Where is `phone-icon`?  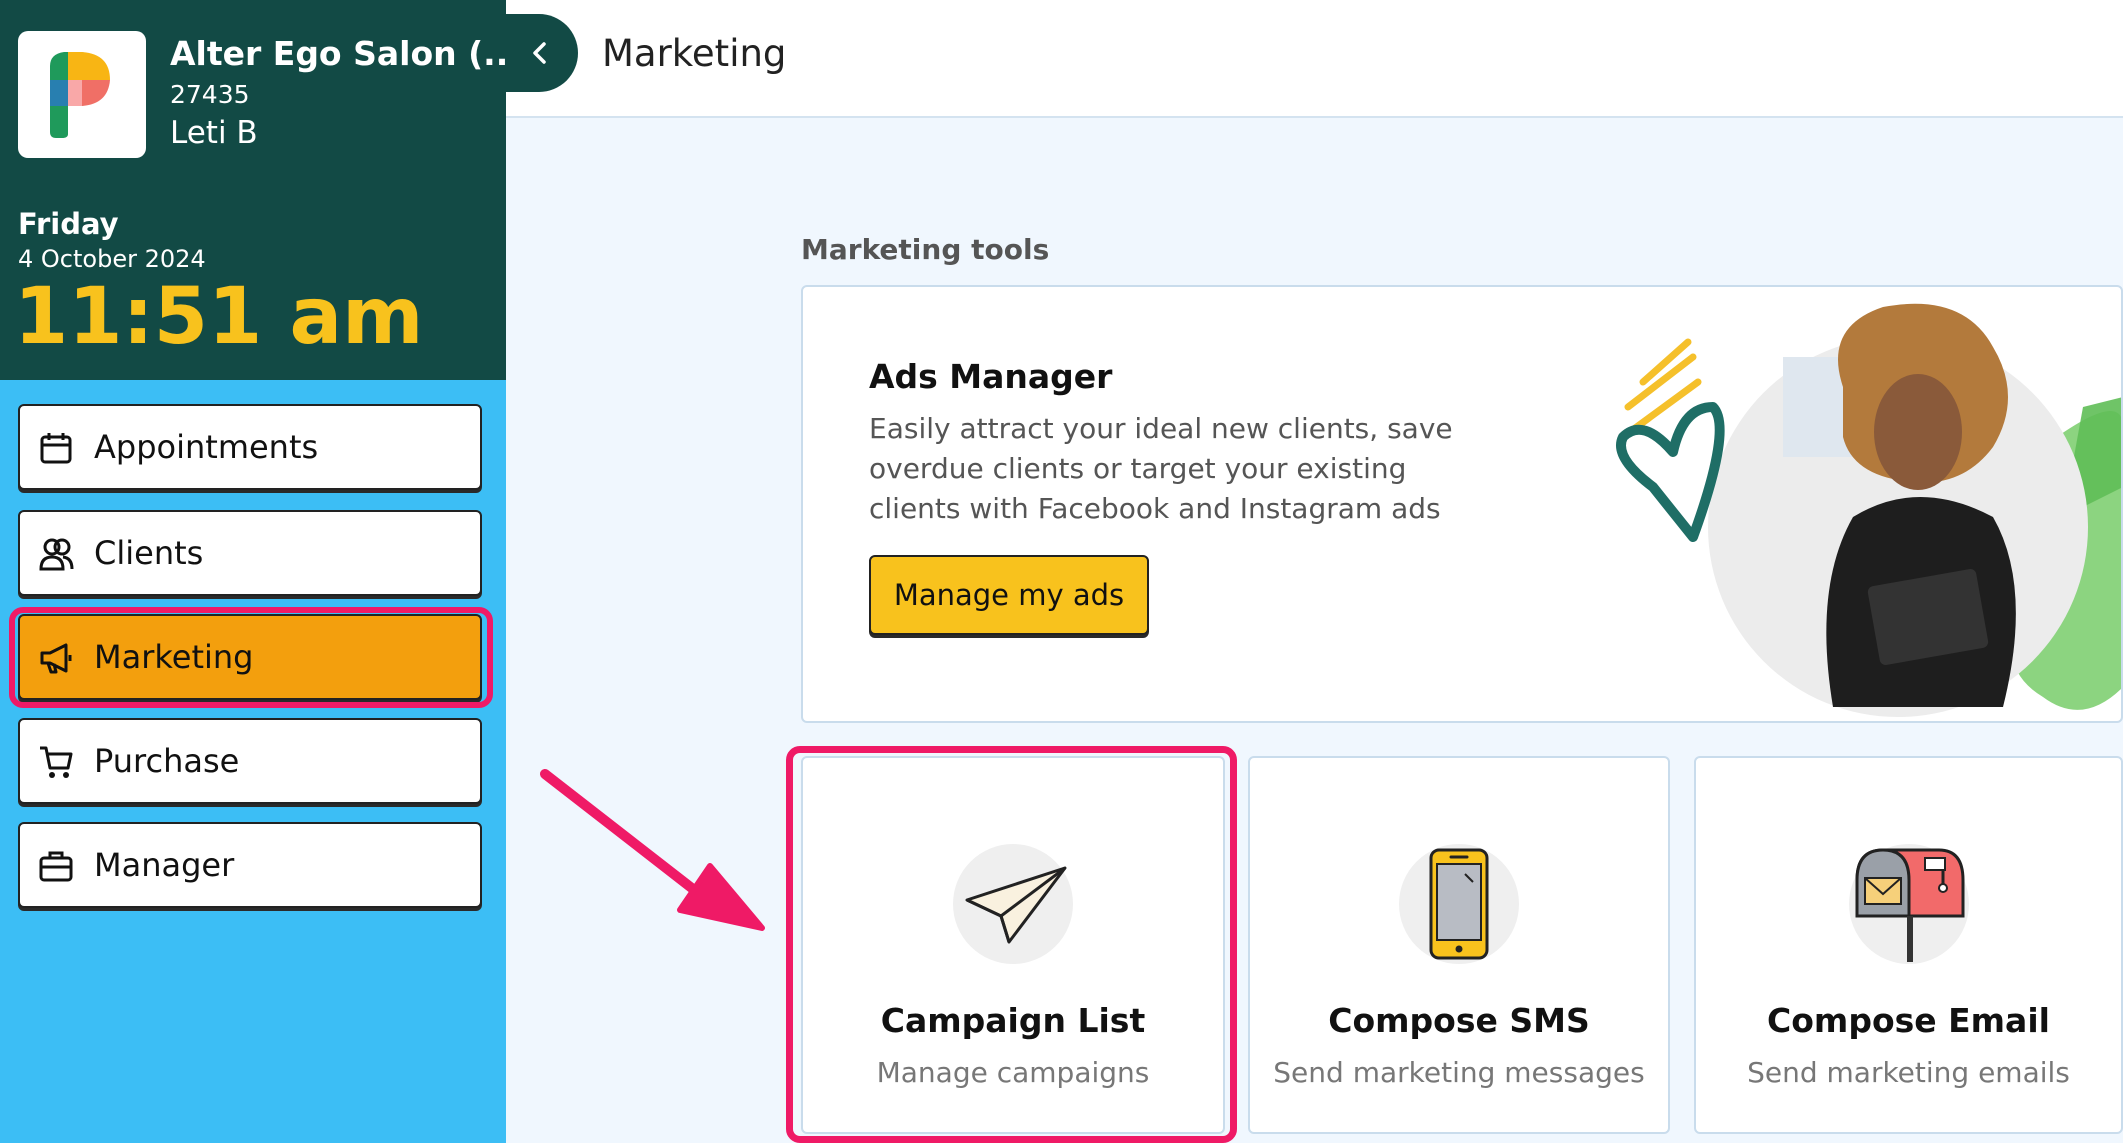 phone-icon is located at coordinates (1459, 904).